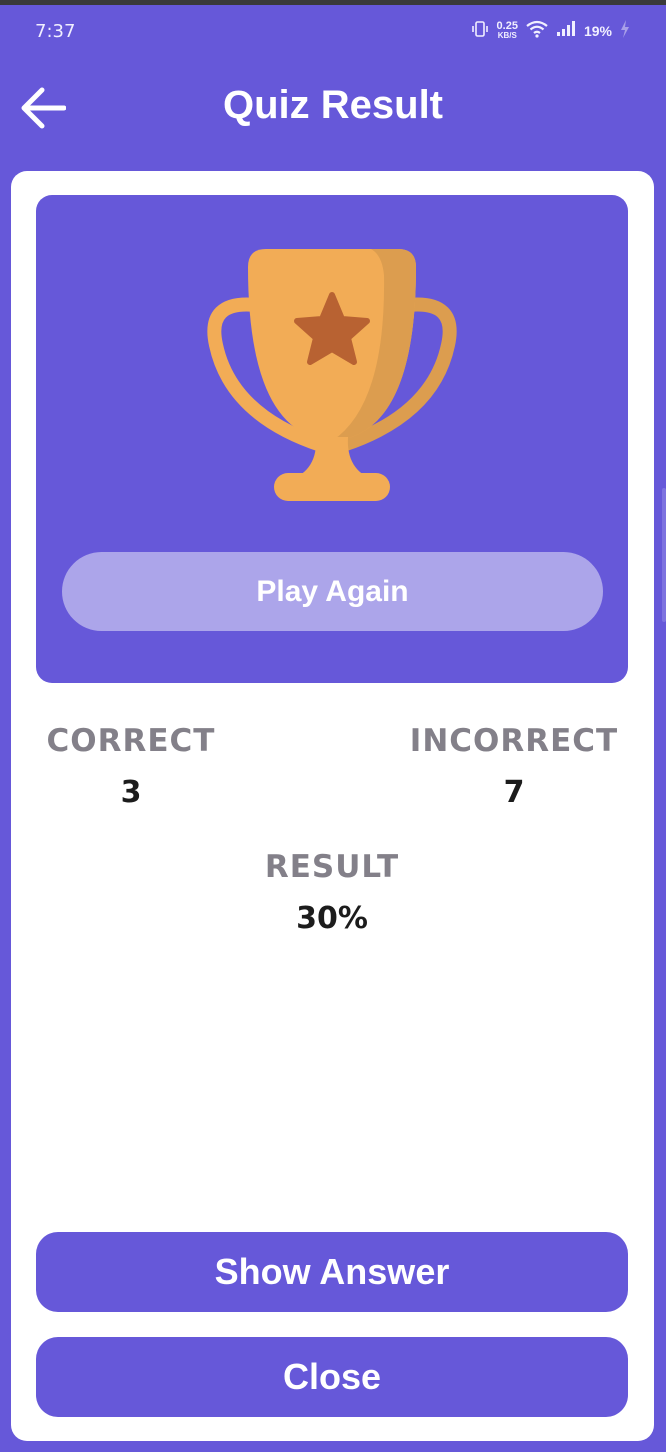 The height and width of the screenshot is (1452, 666). Describe the element at coordinates (625, 31) in the screenshot. I see `battery-charging-icon` at that location.